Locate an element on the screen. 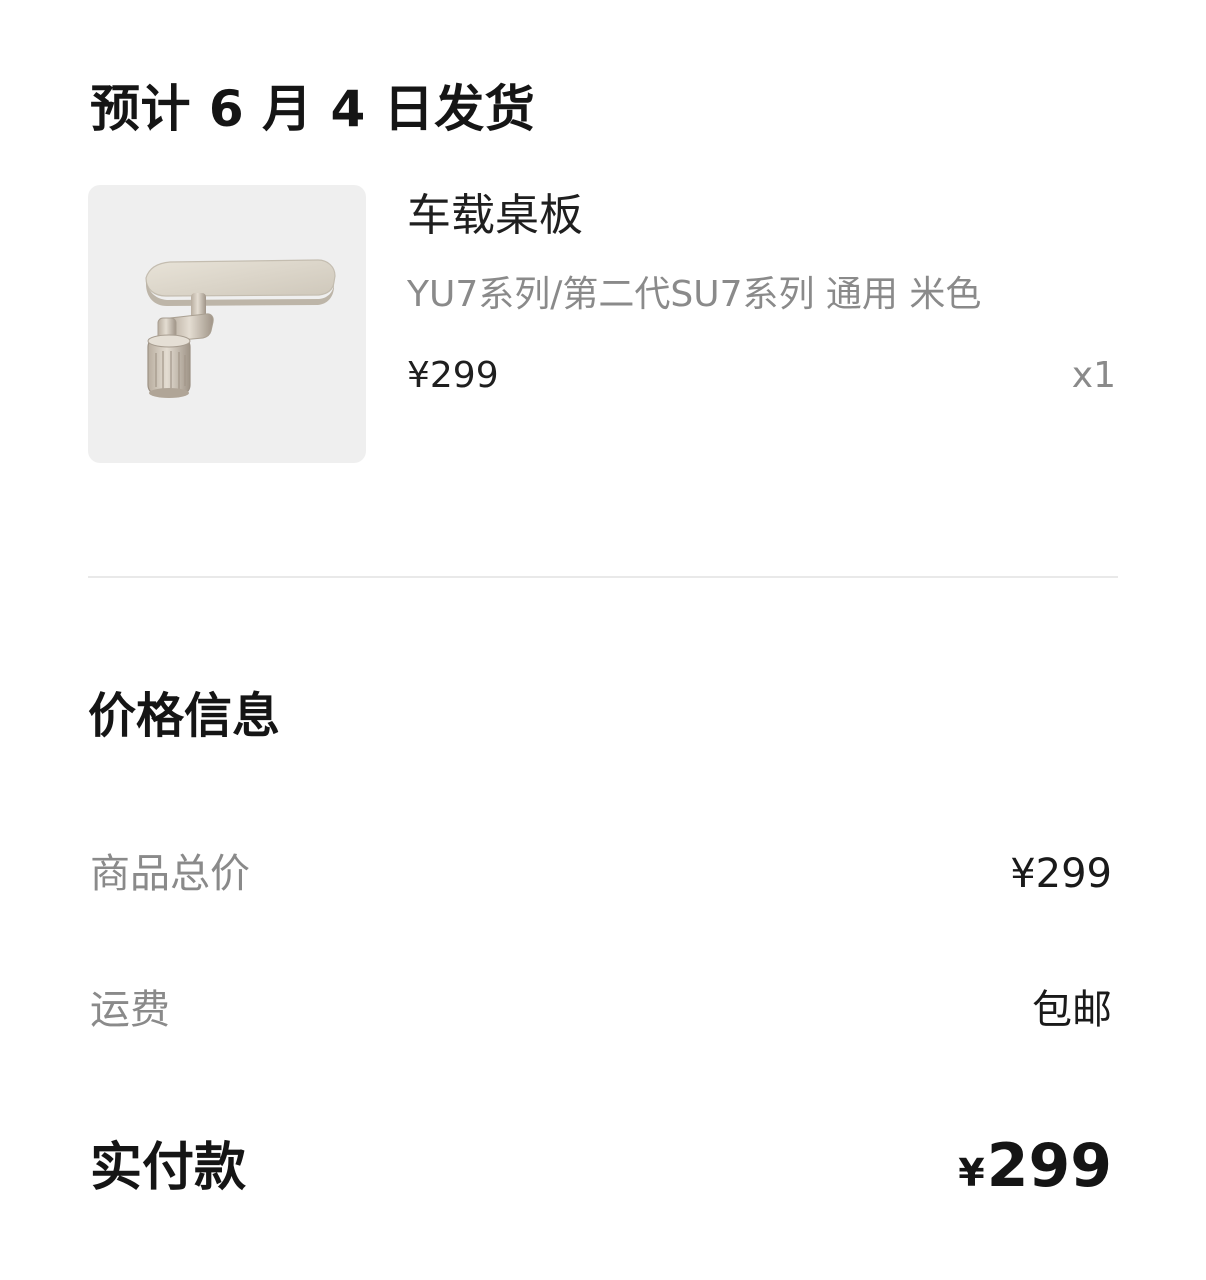  product-image is located at coordinates (227, 324).